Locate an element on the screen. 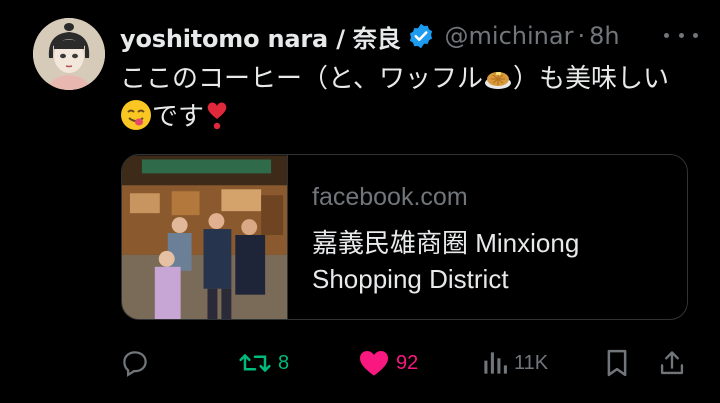 The image size is (720, 403). tweet-header: yoshitomo nara / 奈良 @michinar · 8h is located at coordinates (370, 36).